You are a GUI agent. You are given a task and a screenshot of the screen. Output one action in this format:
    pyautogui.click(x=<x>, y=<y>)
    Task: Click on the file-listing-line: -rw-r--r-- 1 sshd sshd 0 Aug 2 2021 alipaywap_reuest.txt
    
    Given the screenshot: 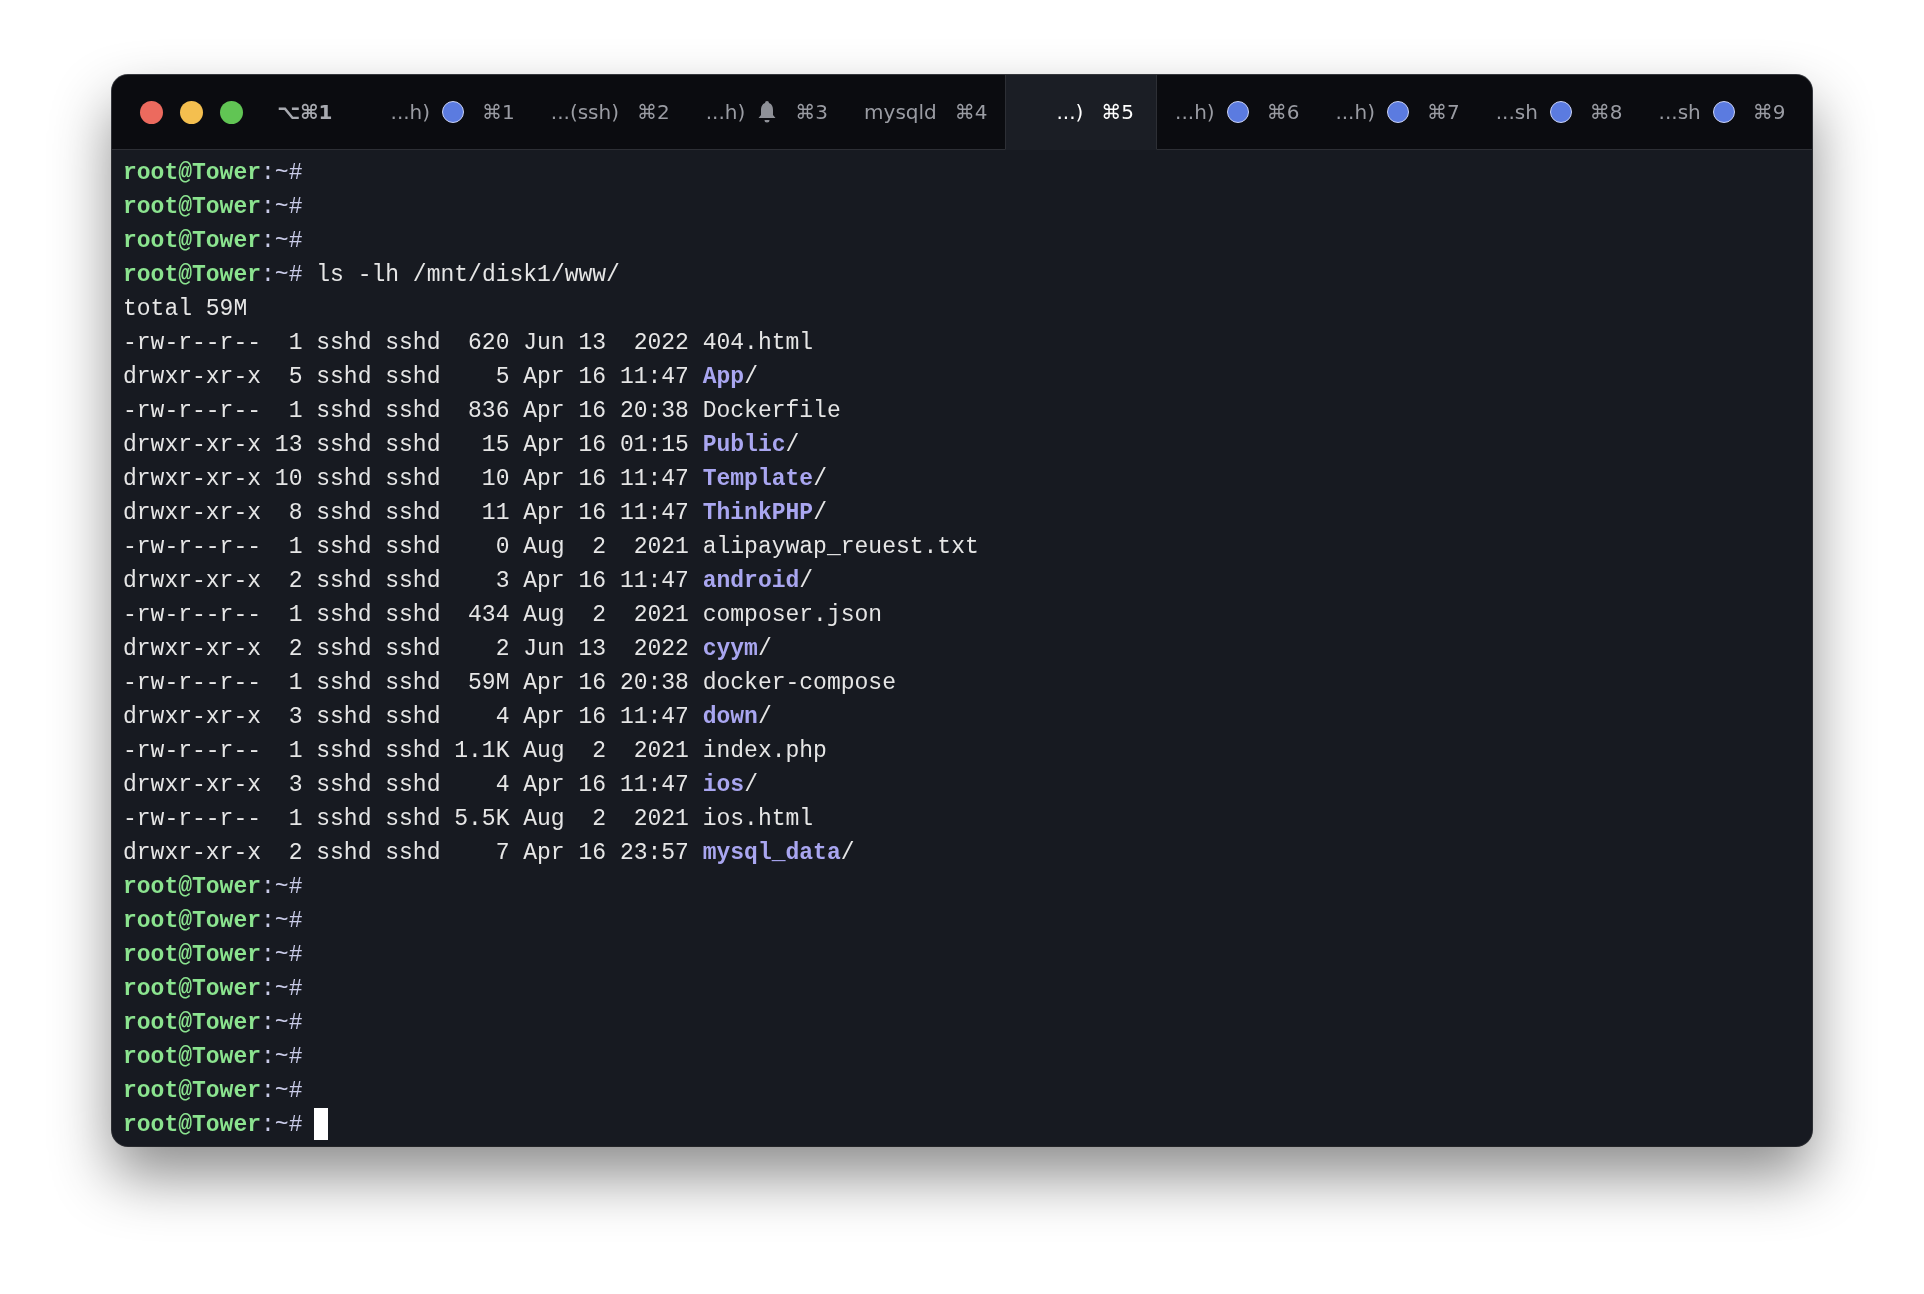 What is the action you would take?
    pyautogui.click(x=551, y=547)
    